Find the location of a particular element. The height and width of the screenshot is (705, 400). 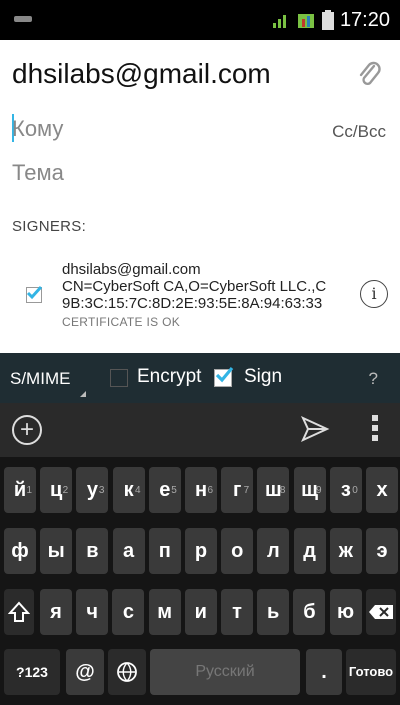

key-к: к4 is located at coordinates (128, 490).